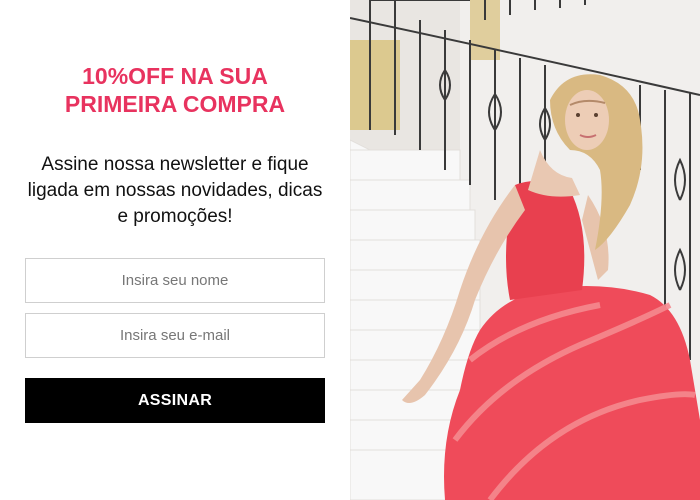 This screenshot has height=500, width=700. What do you see at coordinates (175, 335) in the screenshot?
I see `email-input` at bounding box center [175, 335].